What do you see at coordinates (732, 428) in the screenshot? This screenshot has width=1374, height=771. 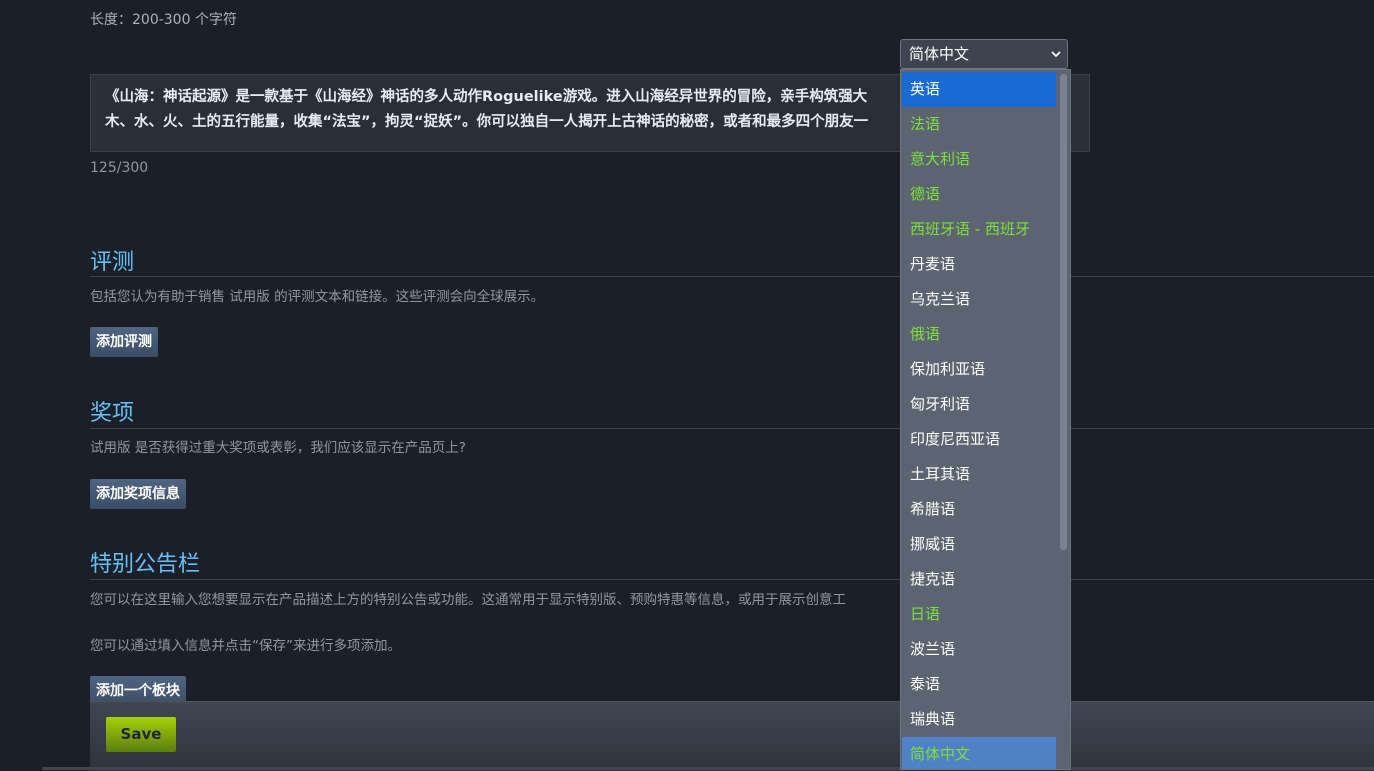 I see `awards-divider` at bounding box center [732, 428].